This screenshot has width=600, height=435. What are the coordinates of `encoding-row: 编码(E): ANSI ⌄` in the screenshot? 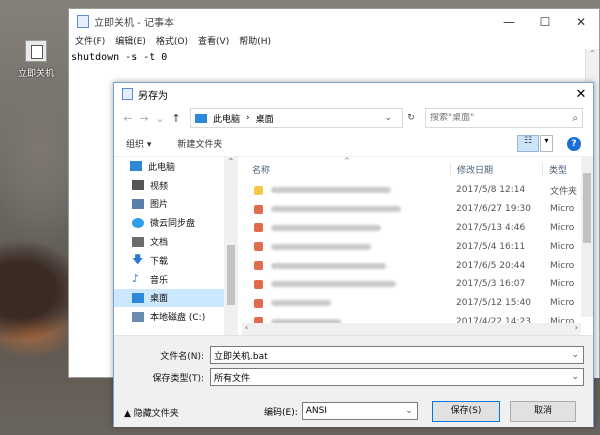 It's located at (341, 411).